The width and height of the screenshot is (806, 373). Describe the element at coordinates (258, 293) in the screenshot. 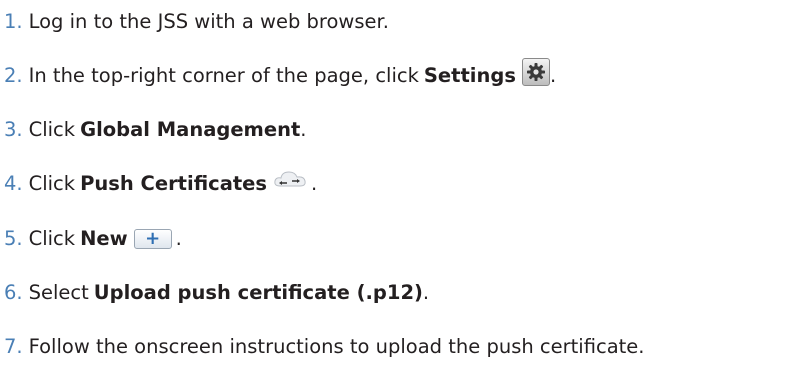

I see `upload-push-certificate-option: Upload push certificate (.p12)` at that location.